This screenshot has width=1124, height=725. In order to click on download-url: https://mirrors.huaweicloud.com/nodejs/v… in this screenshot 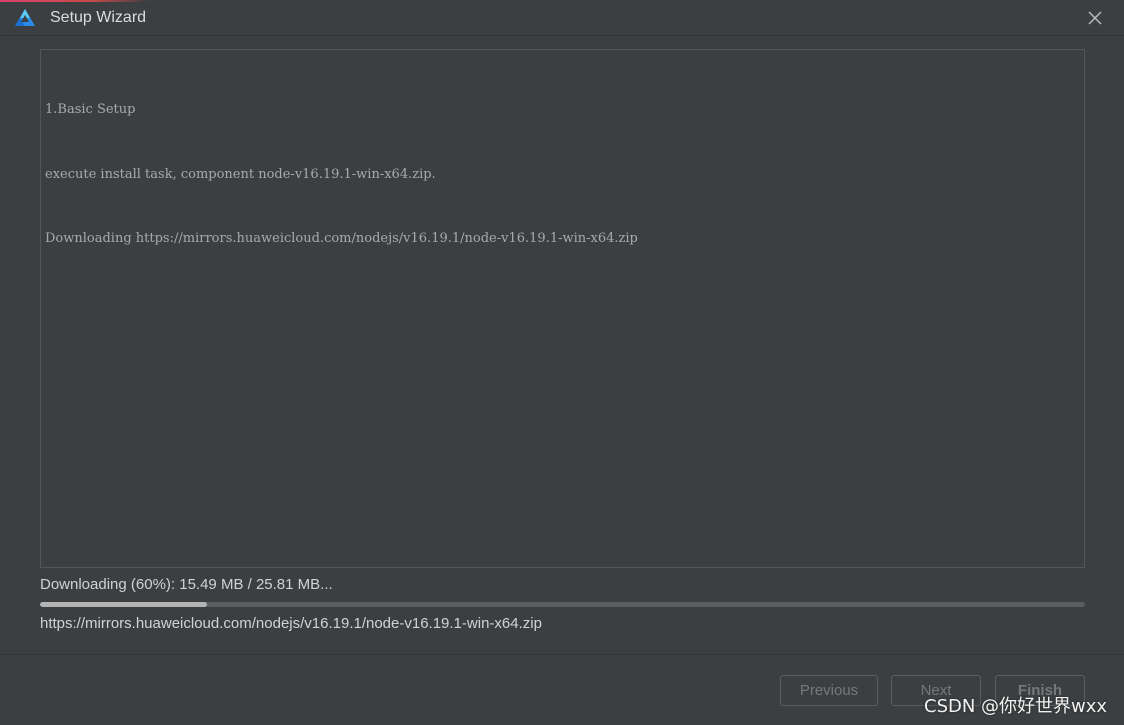, I will do `click(291, 623)`.